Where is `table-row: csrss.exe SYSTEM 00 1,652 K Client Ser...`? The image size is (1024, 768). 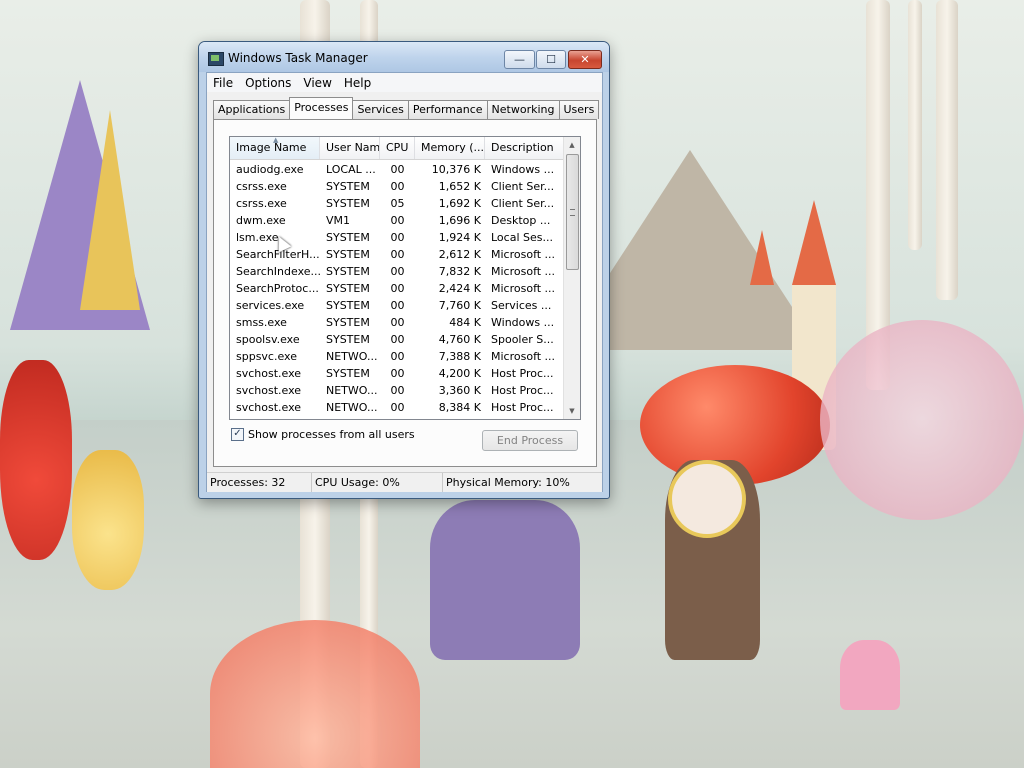
table-row: csrss.exe SYSTEM 00 1,652 K Client Ser... is located at coordinates (397, 186).